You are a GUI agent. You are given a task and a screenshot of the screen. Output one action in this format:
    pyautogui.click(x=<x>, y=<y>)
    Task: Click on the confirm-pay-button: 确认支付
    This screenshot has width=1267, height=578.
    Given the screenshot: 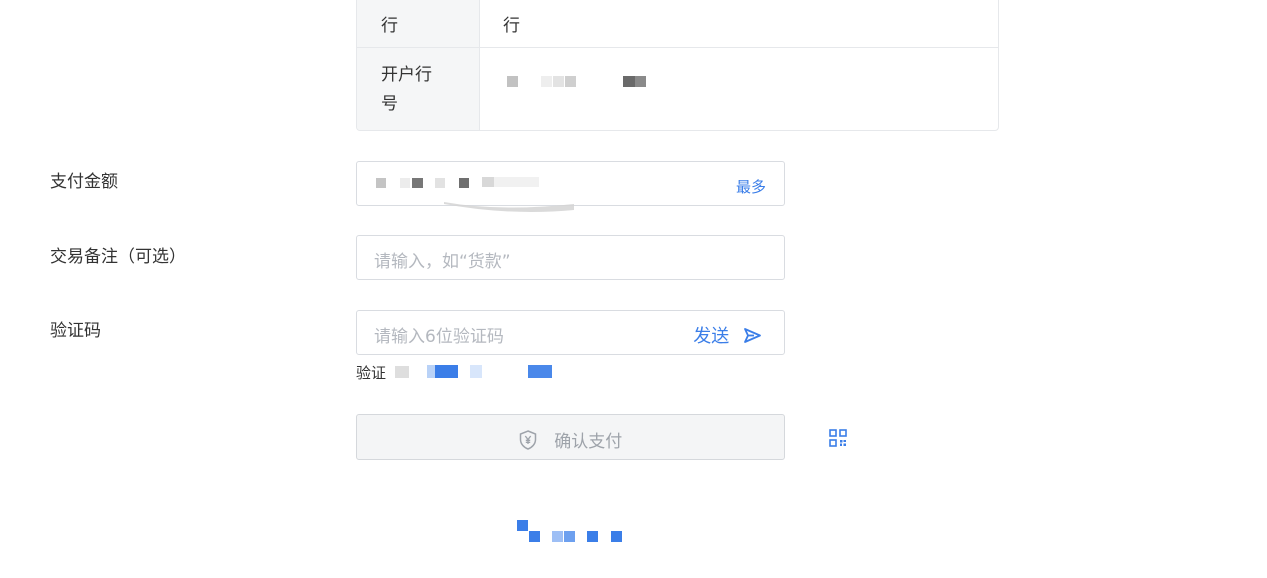 What is the action you would take?
    pyautogui.click(x=570, y=437)
    